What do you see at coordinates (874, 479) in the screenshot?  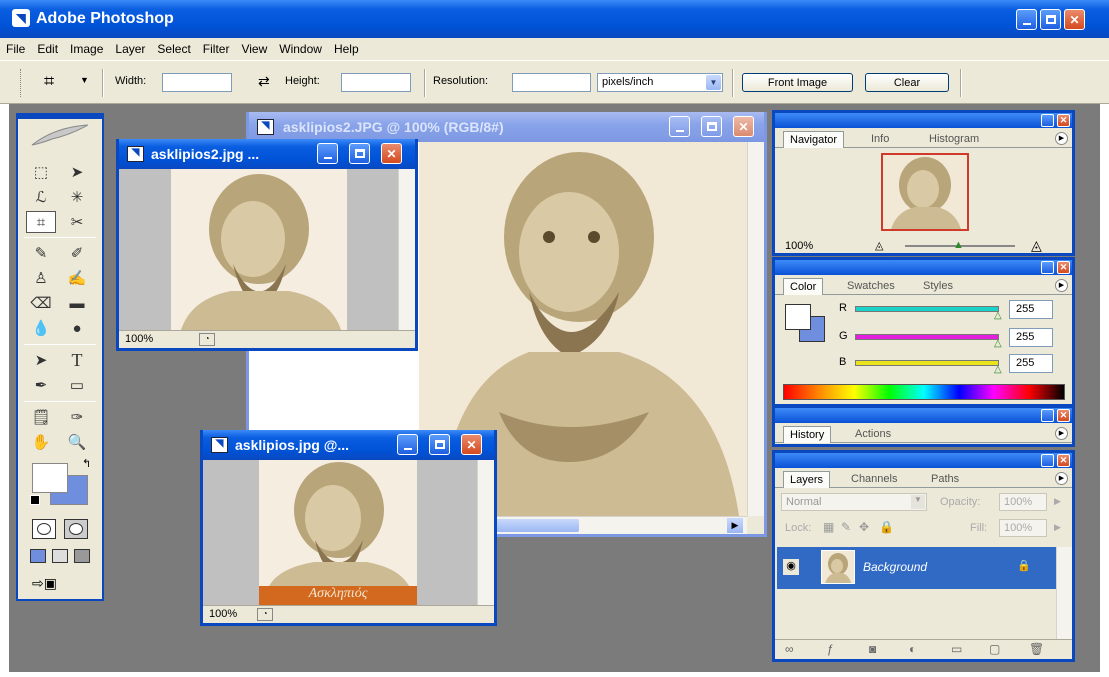 I see `tab-channels: Channels` at bounding box center [874, 479].